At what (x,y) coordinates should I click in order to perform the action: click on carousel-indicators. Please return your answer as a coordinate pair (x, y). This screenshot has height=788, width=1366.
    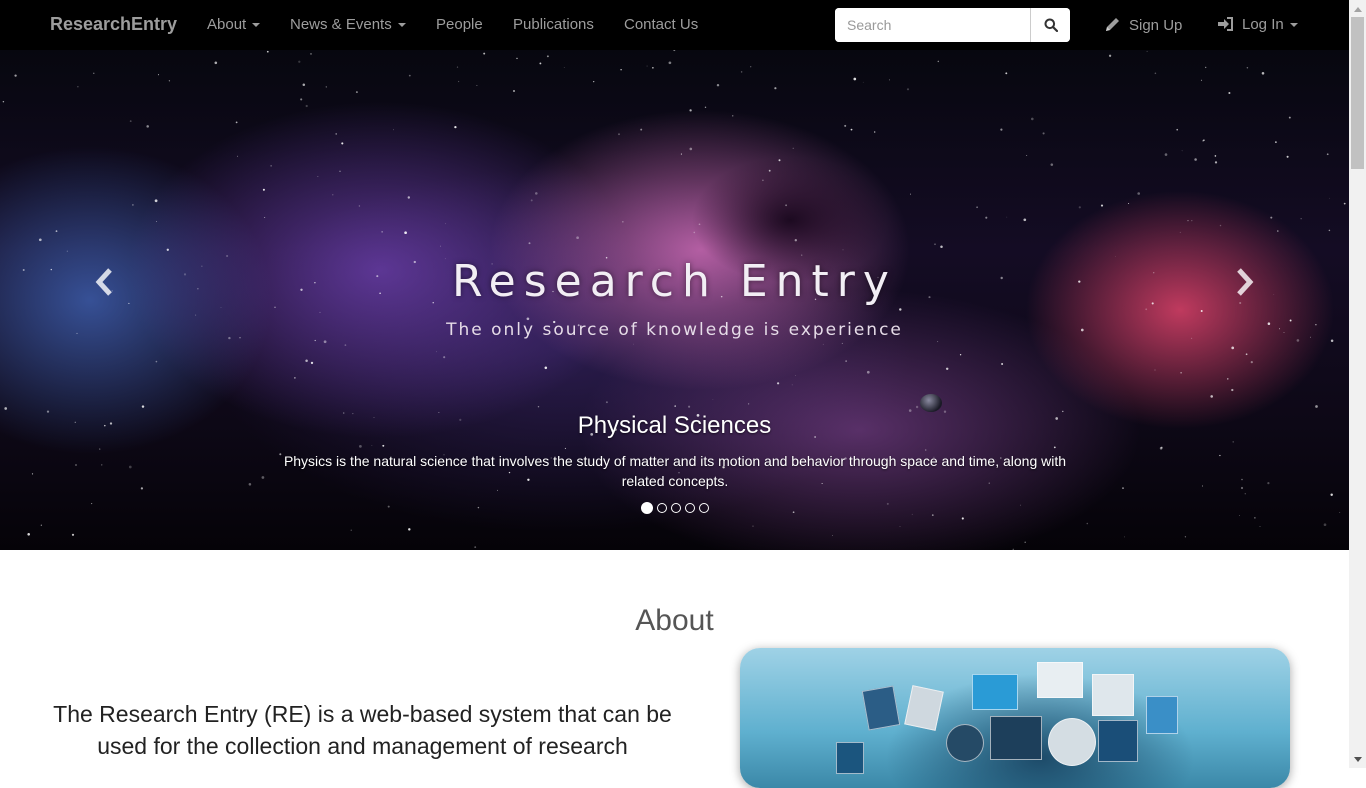
    Looking at the image, I should click on (674, 508).